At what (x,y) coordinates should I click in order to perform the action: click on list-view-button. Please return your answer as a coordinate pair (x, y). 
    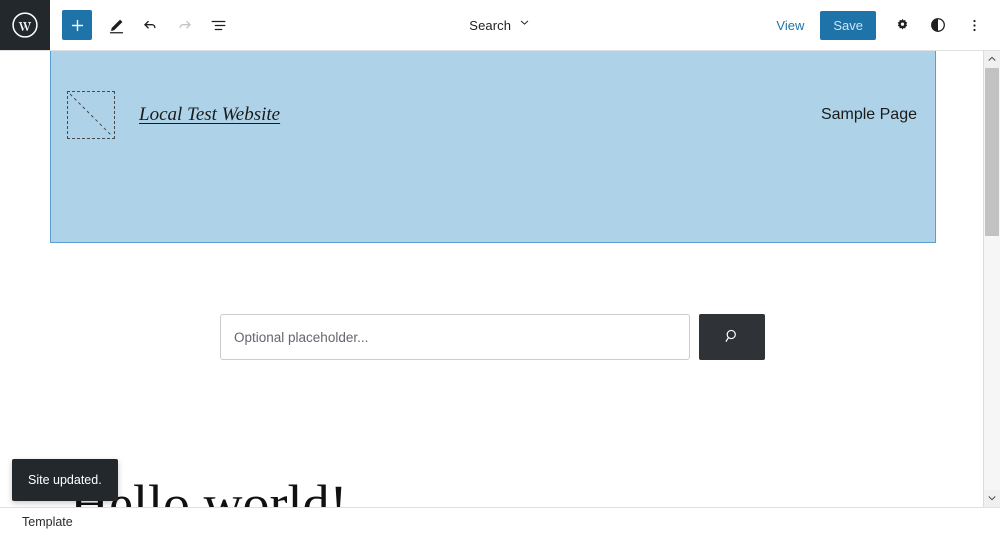
    Looking at the image, I should click on (218, 25).